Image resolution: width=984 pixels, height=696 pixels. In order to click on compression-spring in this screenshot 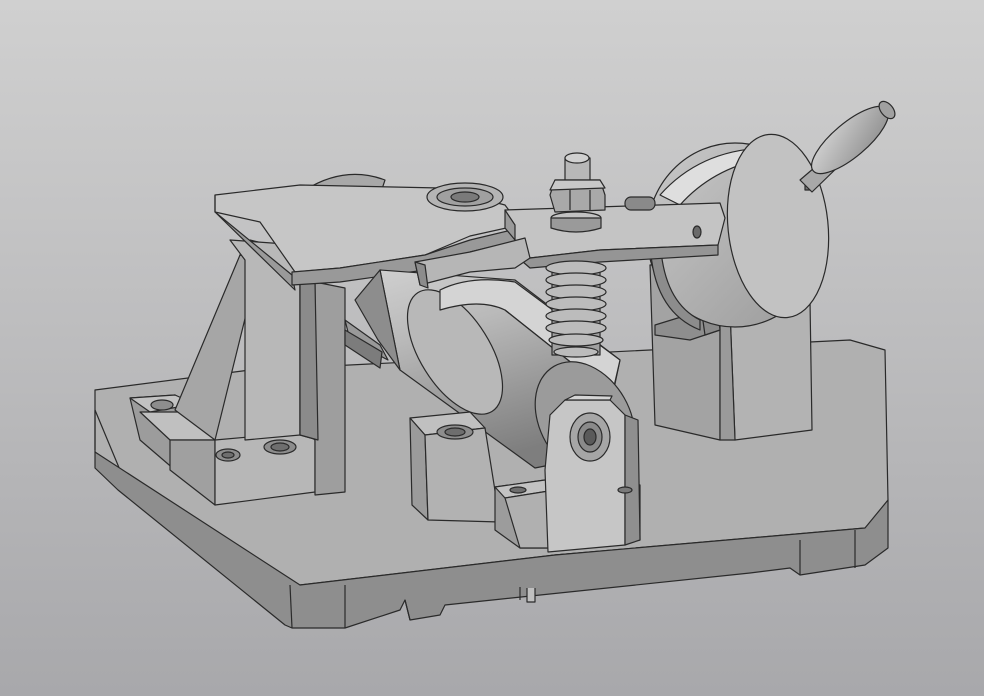, I will do `click(576, 309)`.